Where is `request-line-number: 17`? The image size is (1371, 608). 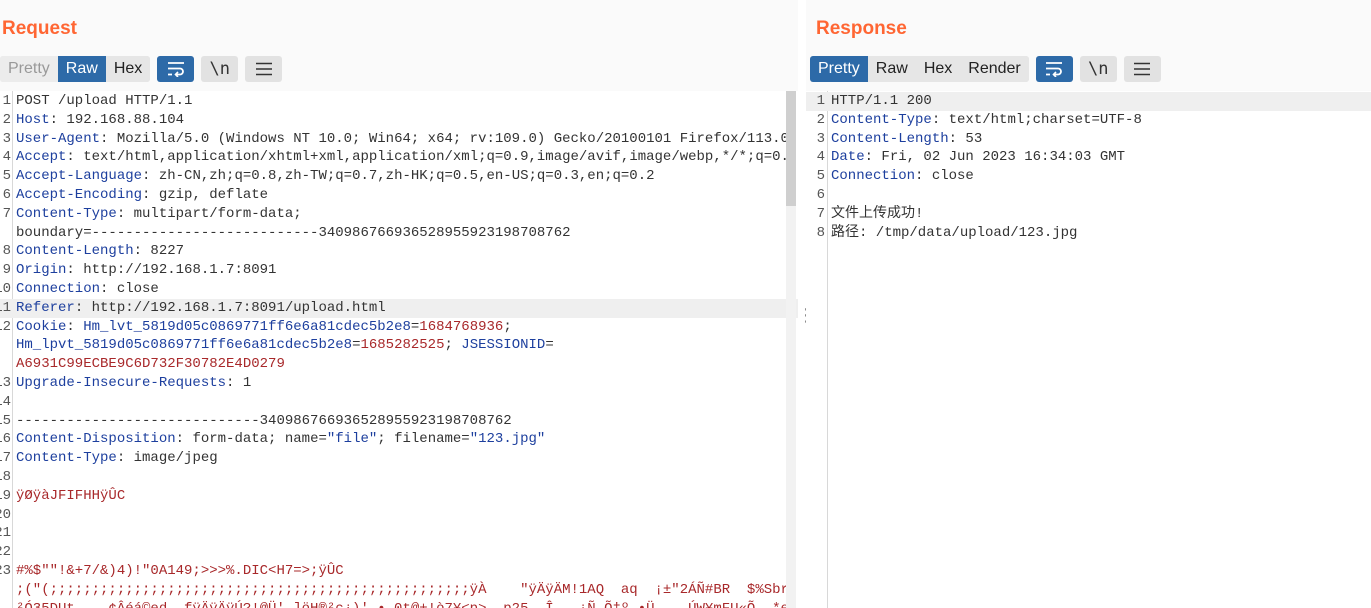
request-line-number: 17 is located at coordinates (5, 458).